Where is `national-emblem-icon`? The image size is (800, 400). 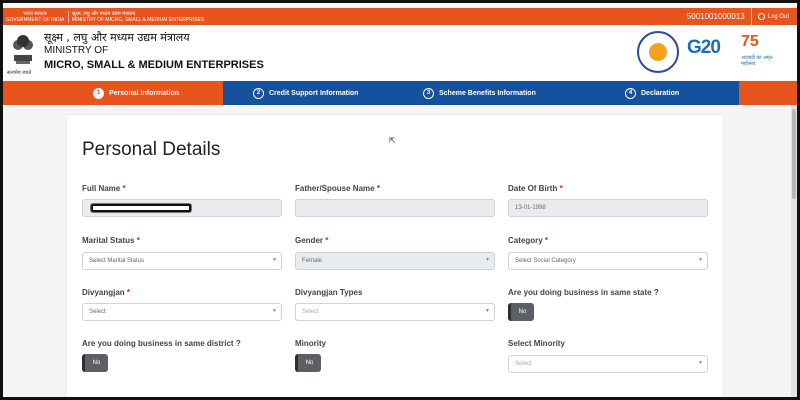 national-emblem-icon is located at coordinates (23, 49).